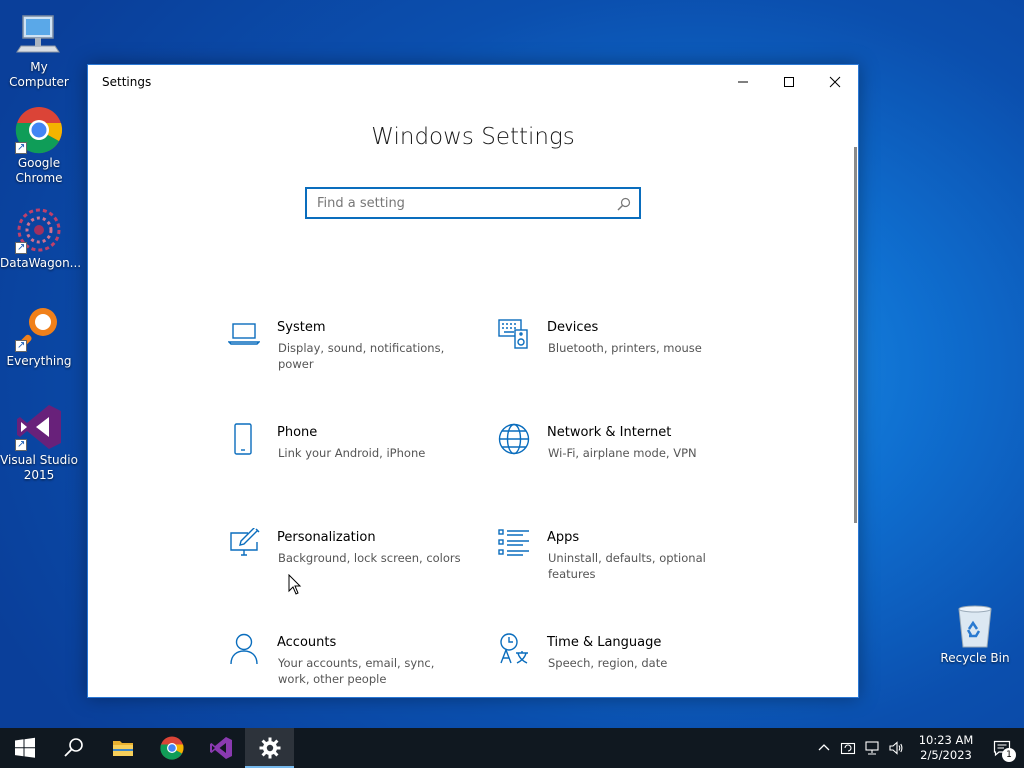 Image resolution: width=1024 pixels, height=768 pixels. I want to click on clock: 10:23 AM 2/5/2023, so click(946, 748).